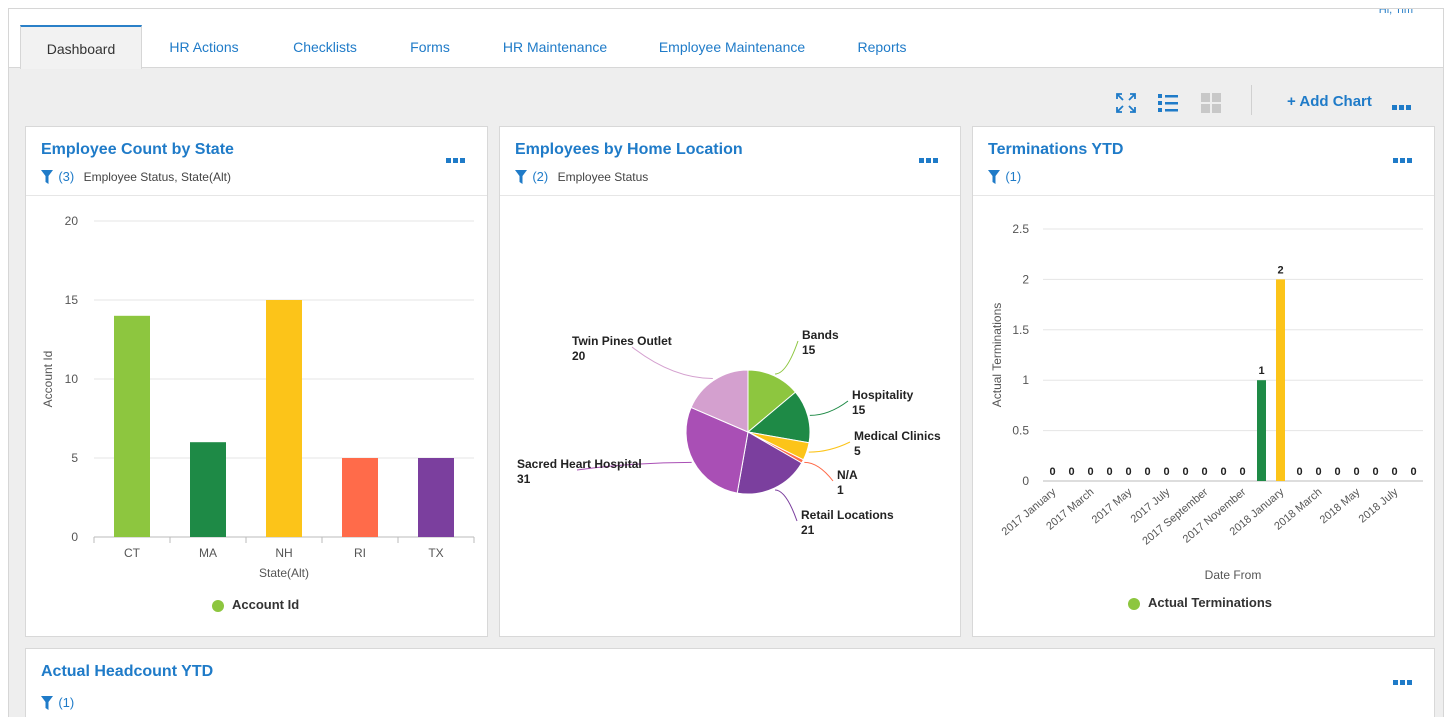 The height and width of the screenshot is (717, 1452). Describe the element at coordinates (127, 672) in the screenshot. I see `card-title: Actual Headcount YTD` at that location.